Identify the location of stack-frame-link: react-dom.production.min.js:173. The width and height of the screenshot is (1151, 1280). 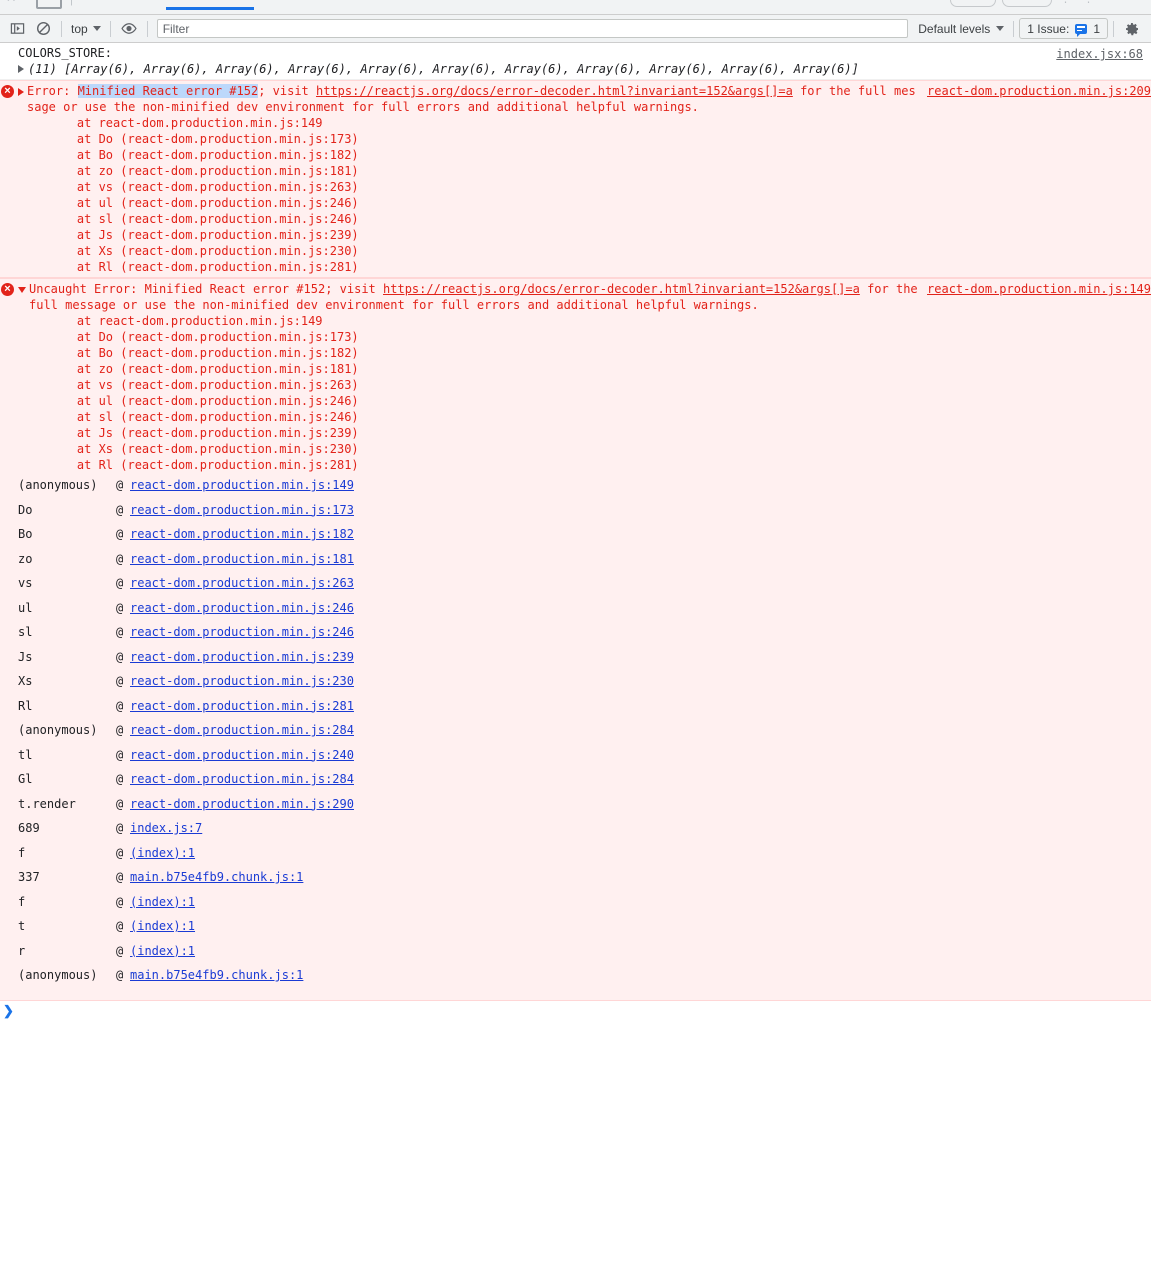
(242, 510).